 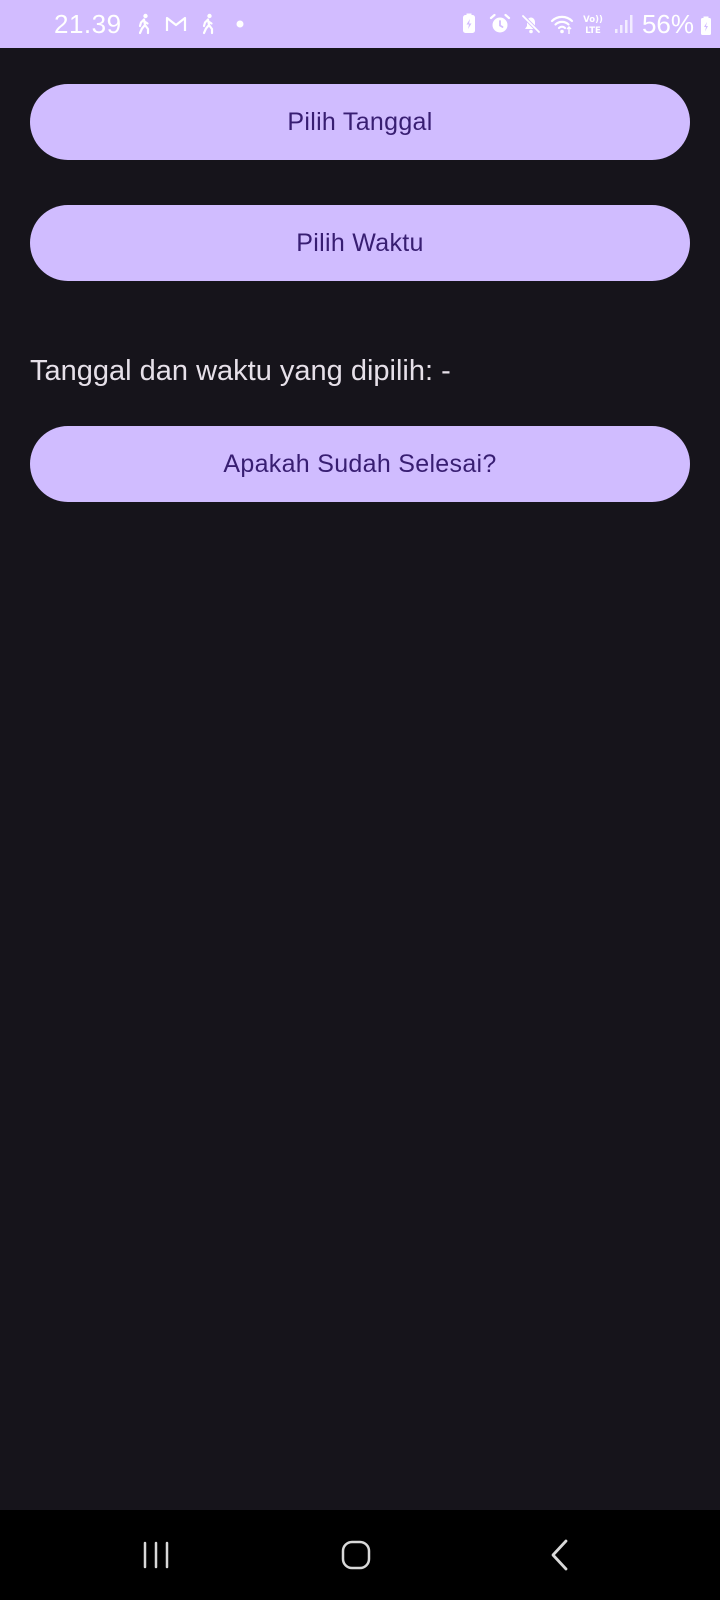 What do you see at coordinates (667, 24) in the screenshot?
I see `battery-percentage: 56%` at bounding box center [667, 24].